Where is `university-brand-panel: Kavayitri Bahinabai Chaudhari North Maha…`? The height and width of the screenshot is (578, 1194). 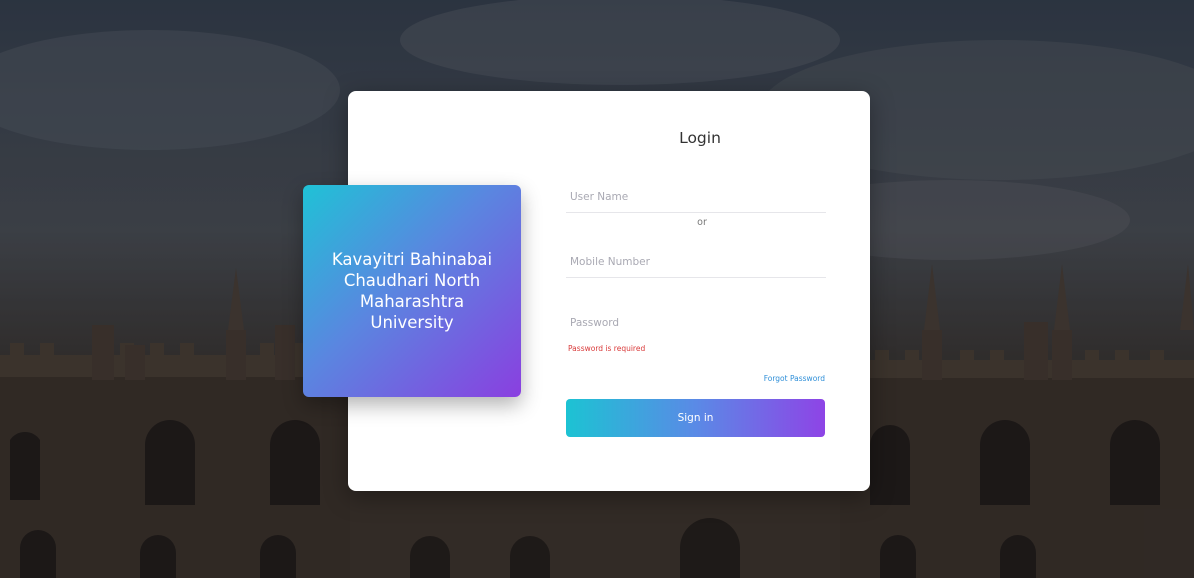 university-brand-panel: Kavayitri Bahinabai Chaudhari North Maha… is located at coordinates (412, 291).